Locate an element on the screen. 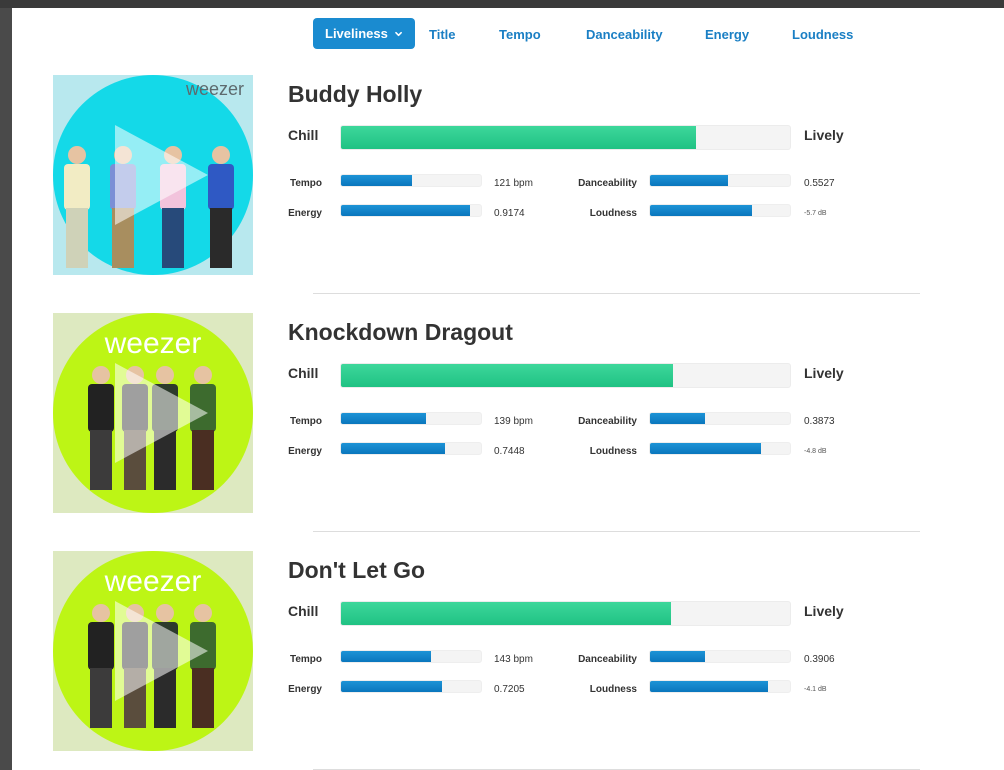 The height and width of the screenshot is (770, 1004). sort-loudness-link: Loudness is located at coordinates (822, 34).